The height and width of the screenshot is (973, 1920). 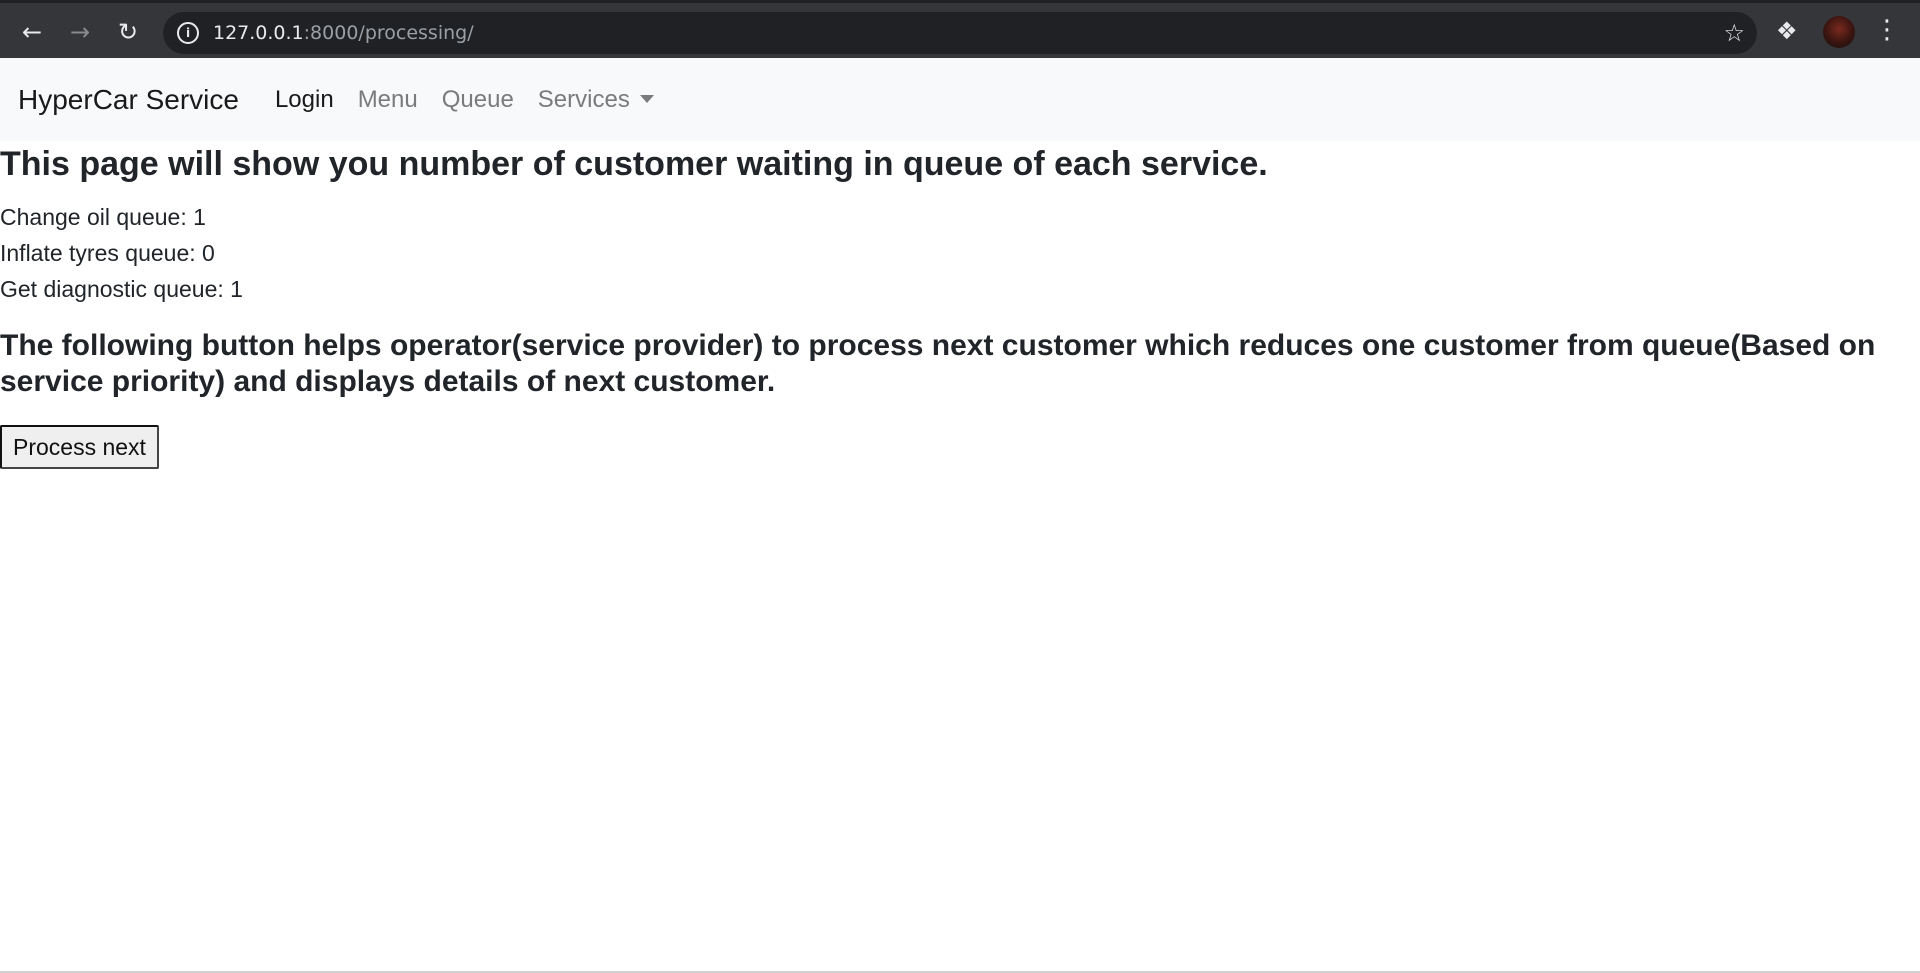 What do you see at coordinates (646, 98) in the screenshot?
I see `caret-down-icon` at bounding box center [646, 98].